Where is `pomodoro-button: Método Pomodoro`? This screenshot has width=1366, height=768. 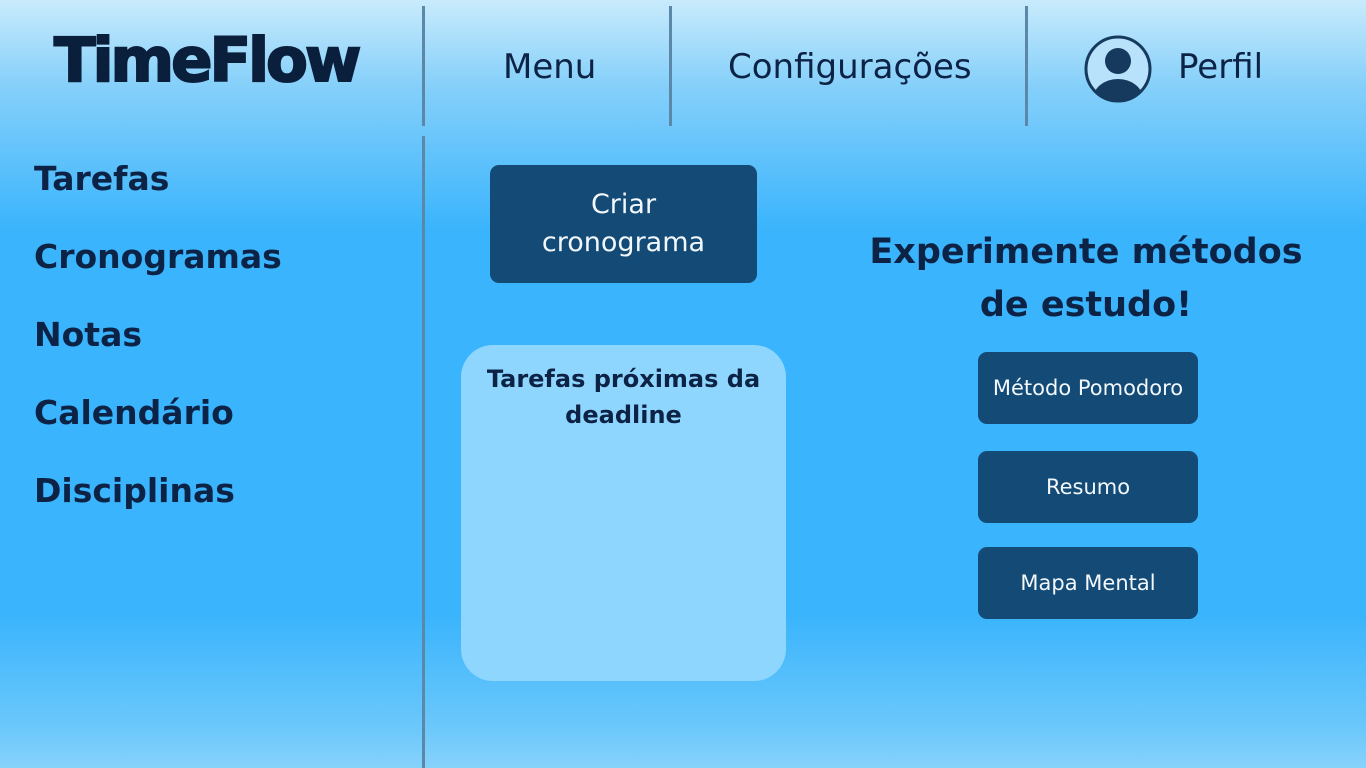
pomodoro-button: Método Pomodoro is located at coordinates (1088, 388).